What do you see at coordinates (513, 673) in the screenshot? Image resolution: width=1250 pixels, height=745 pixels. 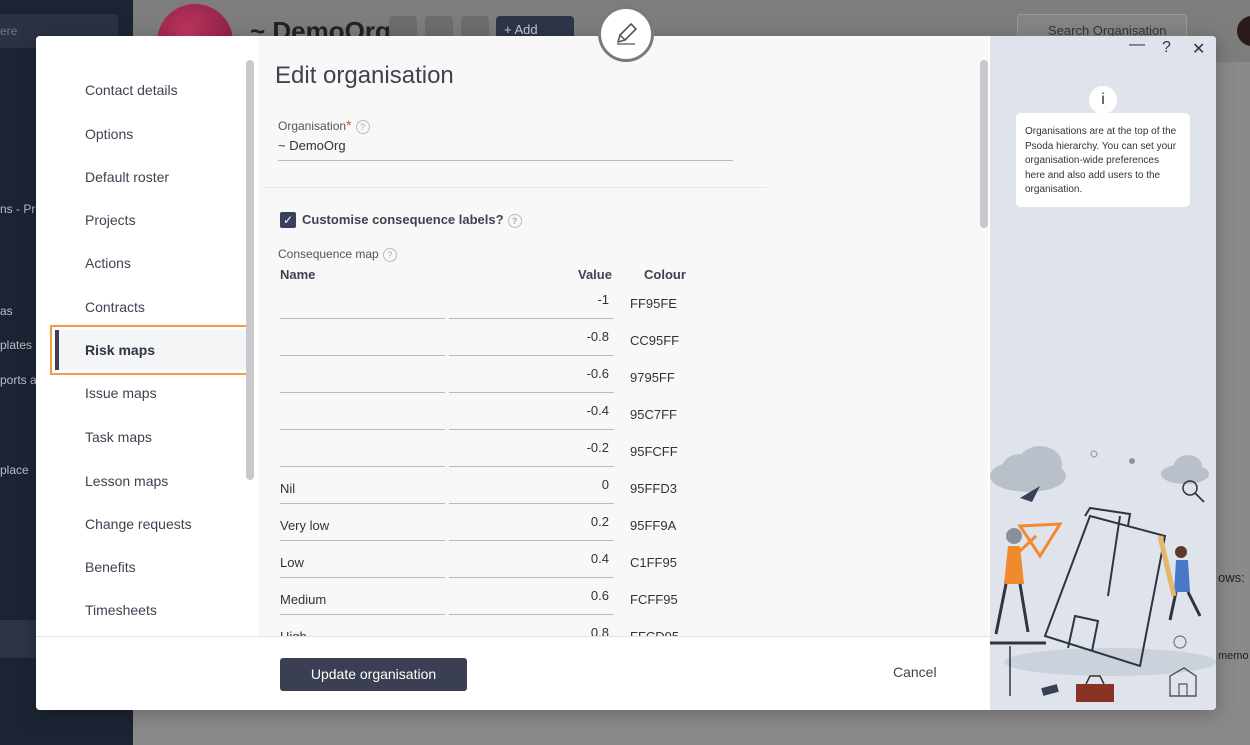 I see `modal-footer: Update organisation Cancel` at bounding box center [513, 673].